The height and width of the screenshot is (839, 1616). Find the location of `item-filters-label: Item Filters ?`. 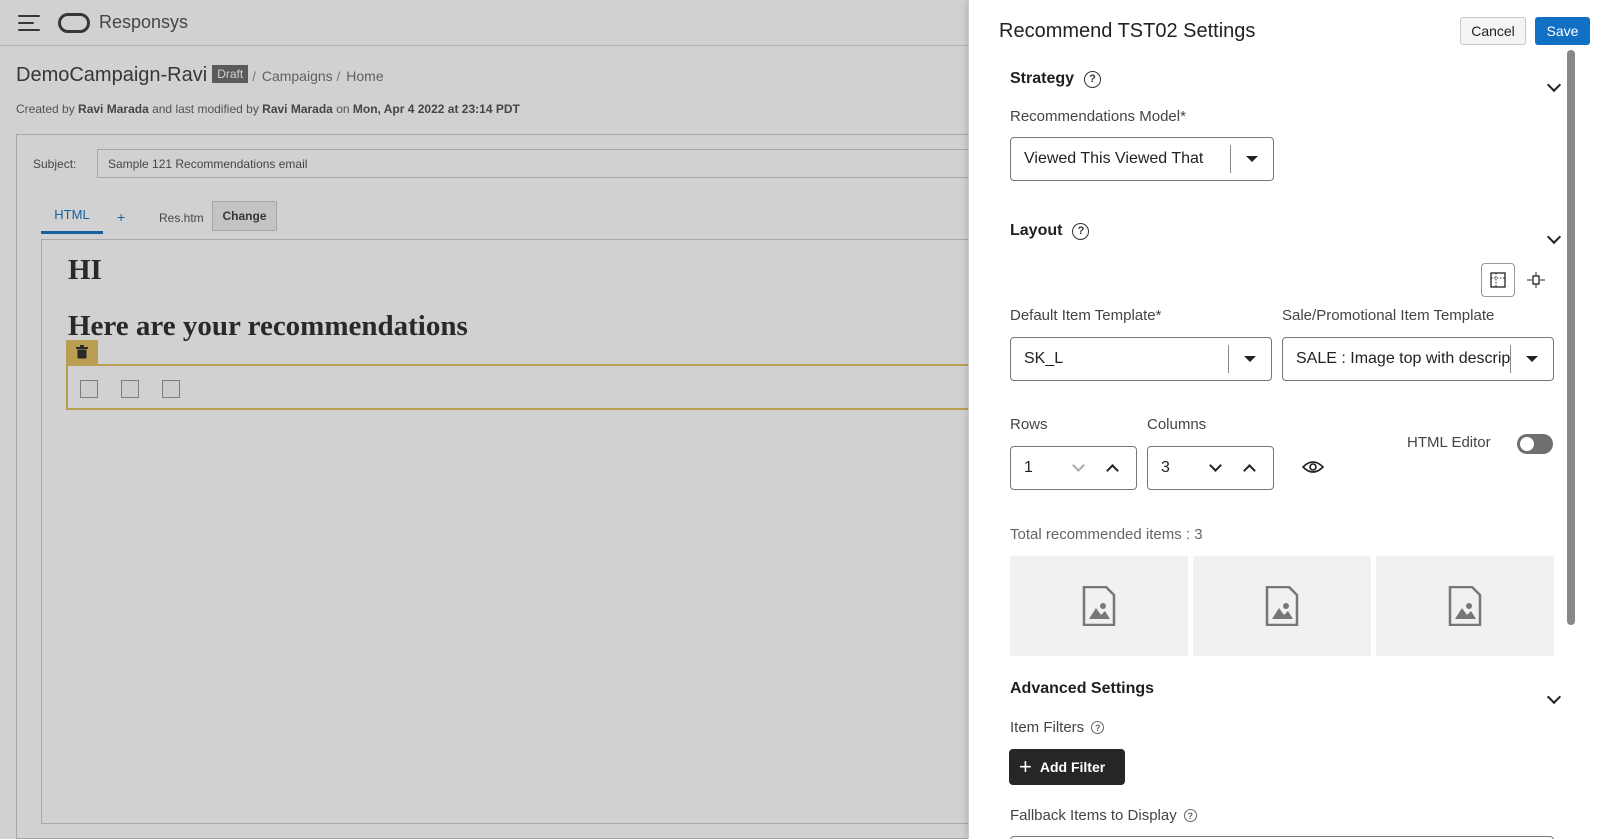

item-filters-label: Item Filters ? is located at coordinates (1057, 727).